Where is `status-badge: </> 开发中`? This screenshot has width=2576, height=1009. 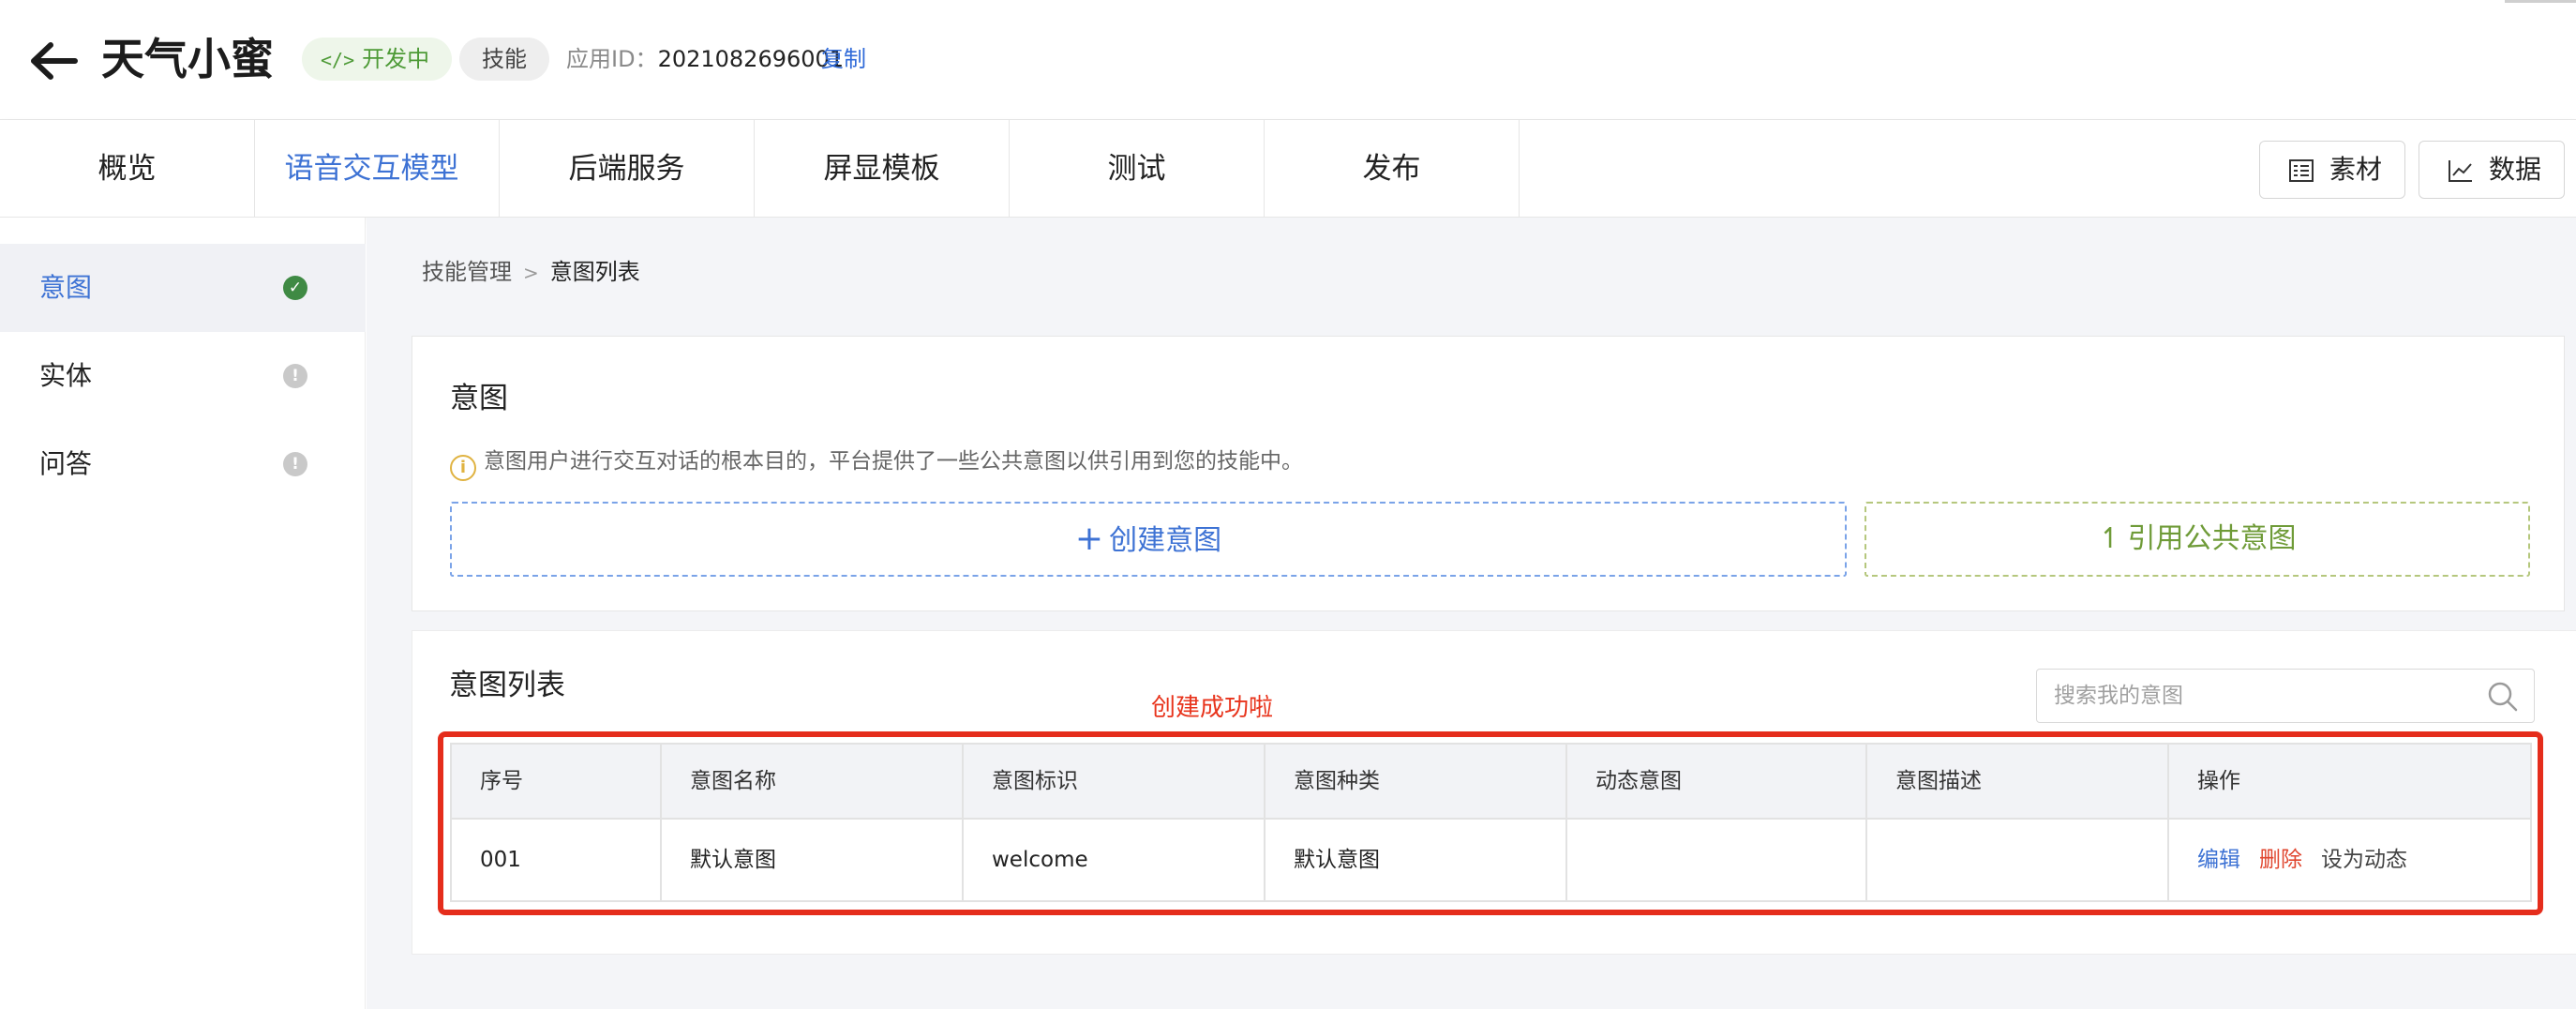 status-badge: </> 开发中 is located at coordinates (378, 59).